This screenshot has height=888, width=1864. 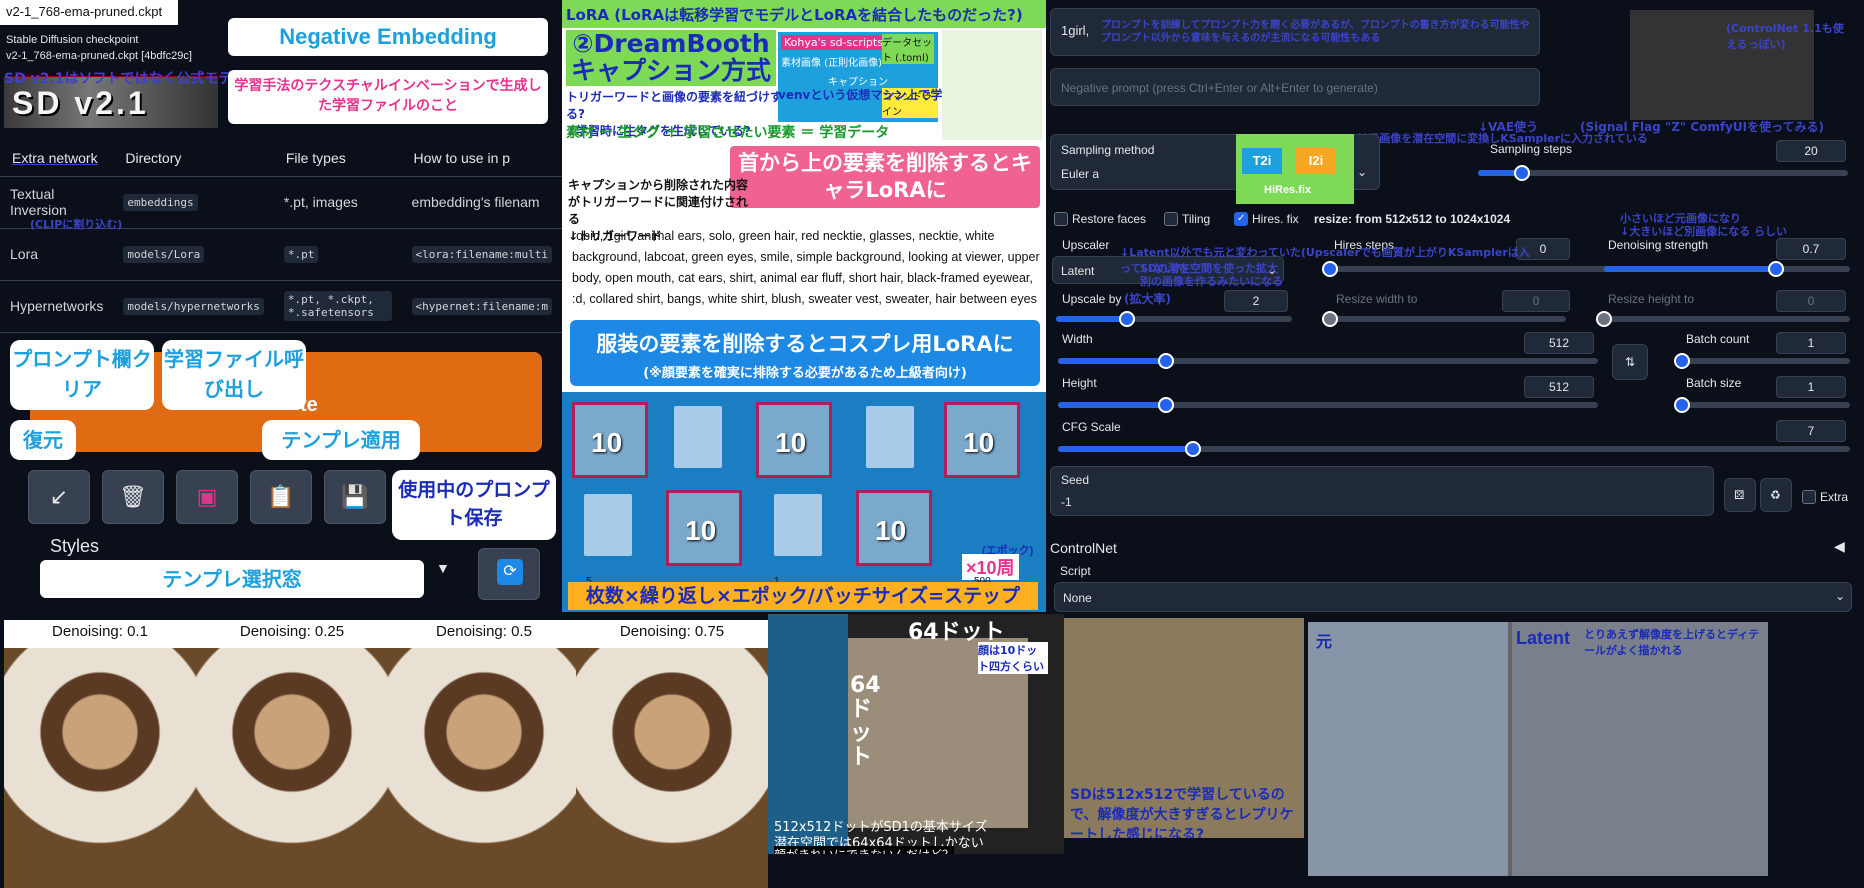 I want to click on cfg-input: 7, so click(x=1811, y=431).